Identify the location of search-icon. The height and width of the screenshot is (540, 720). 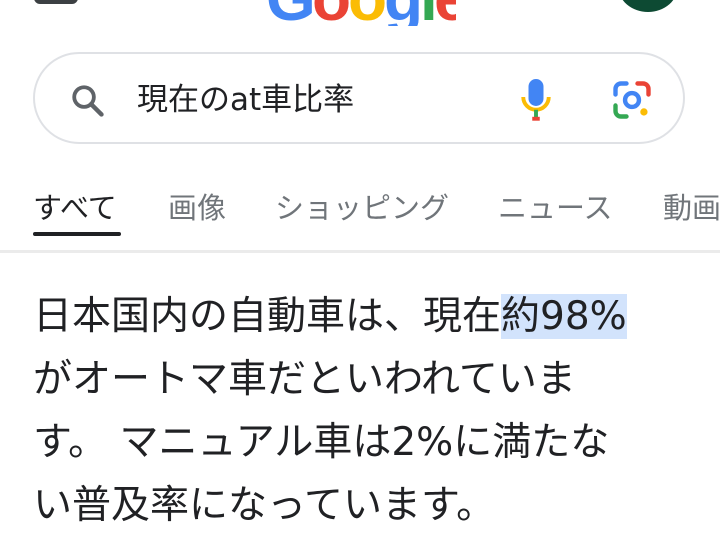
(88, 101).